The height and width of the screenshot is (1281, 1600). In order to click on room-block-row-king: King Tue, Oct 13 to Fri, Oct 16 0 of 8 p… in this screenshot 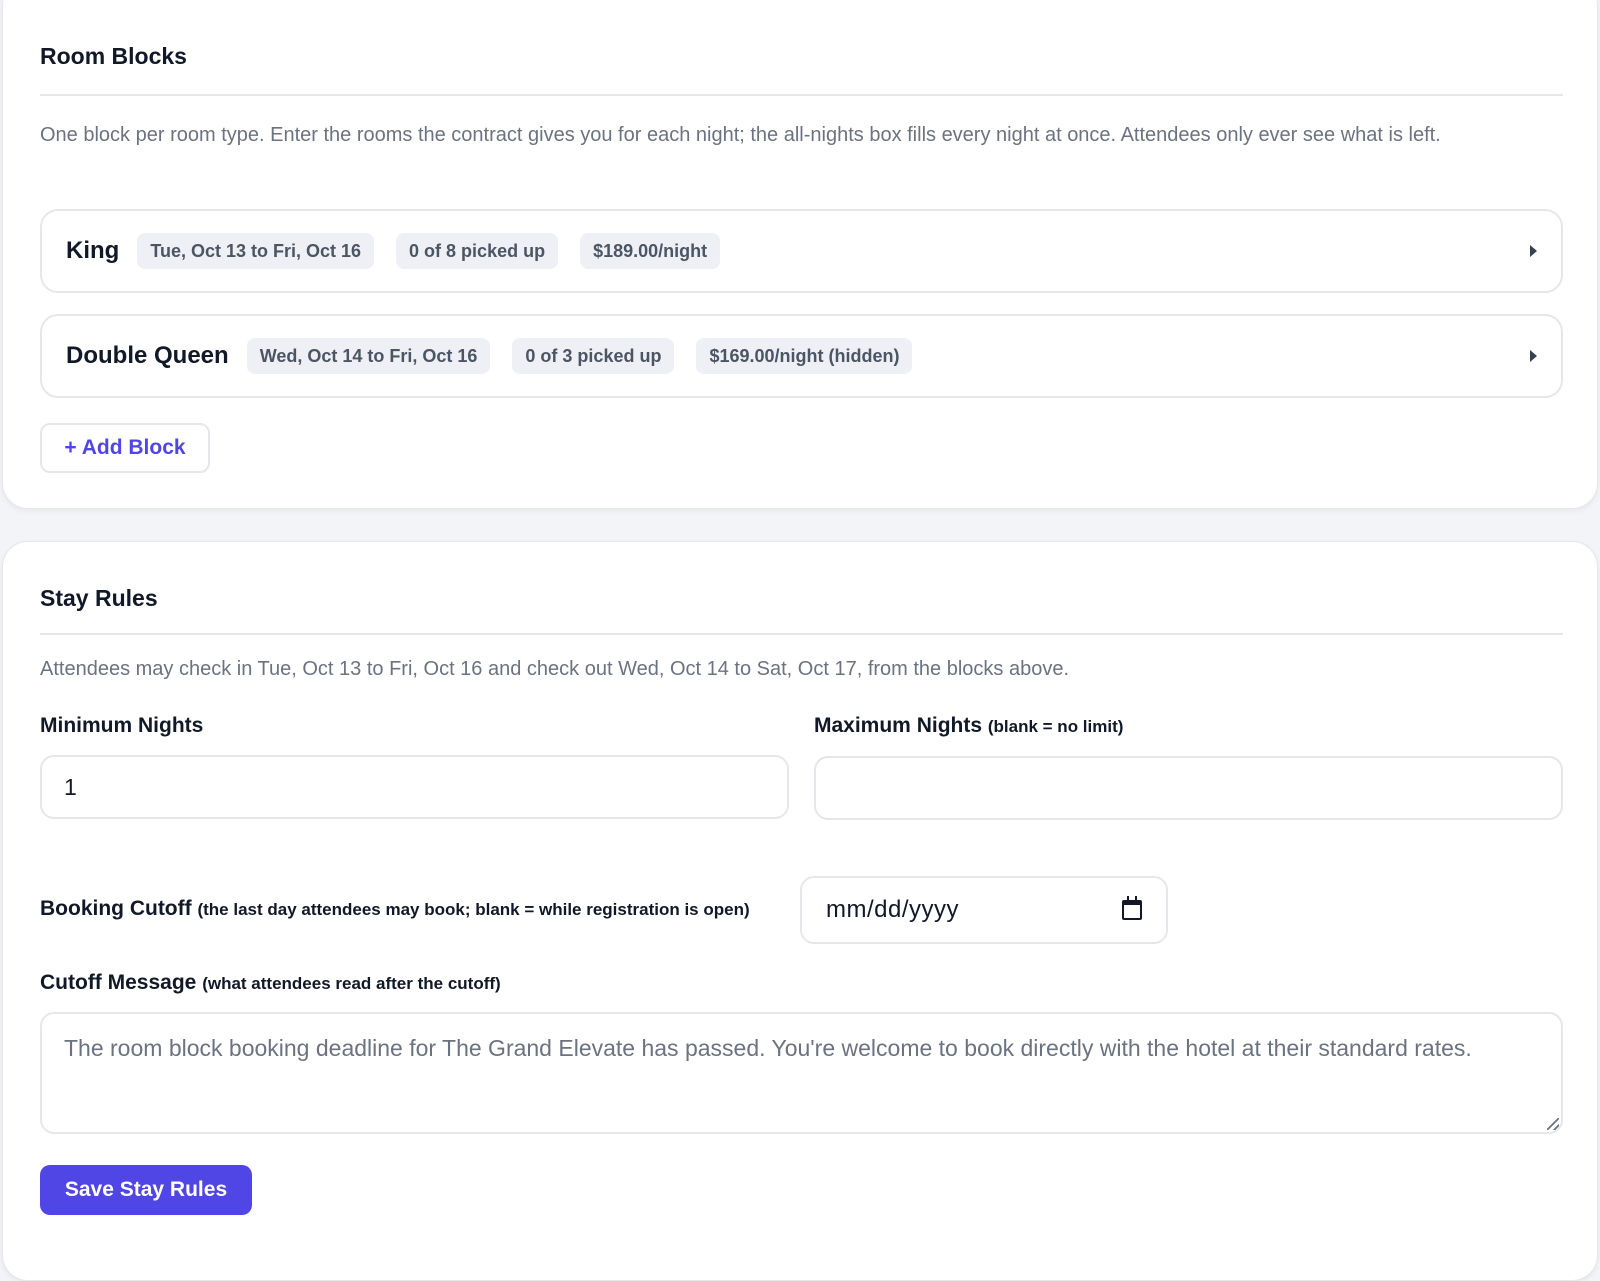, I will do `click(801, 251)`.